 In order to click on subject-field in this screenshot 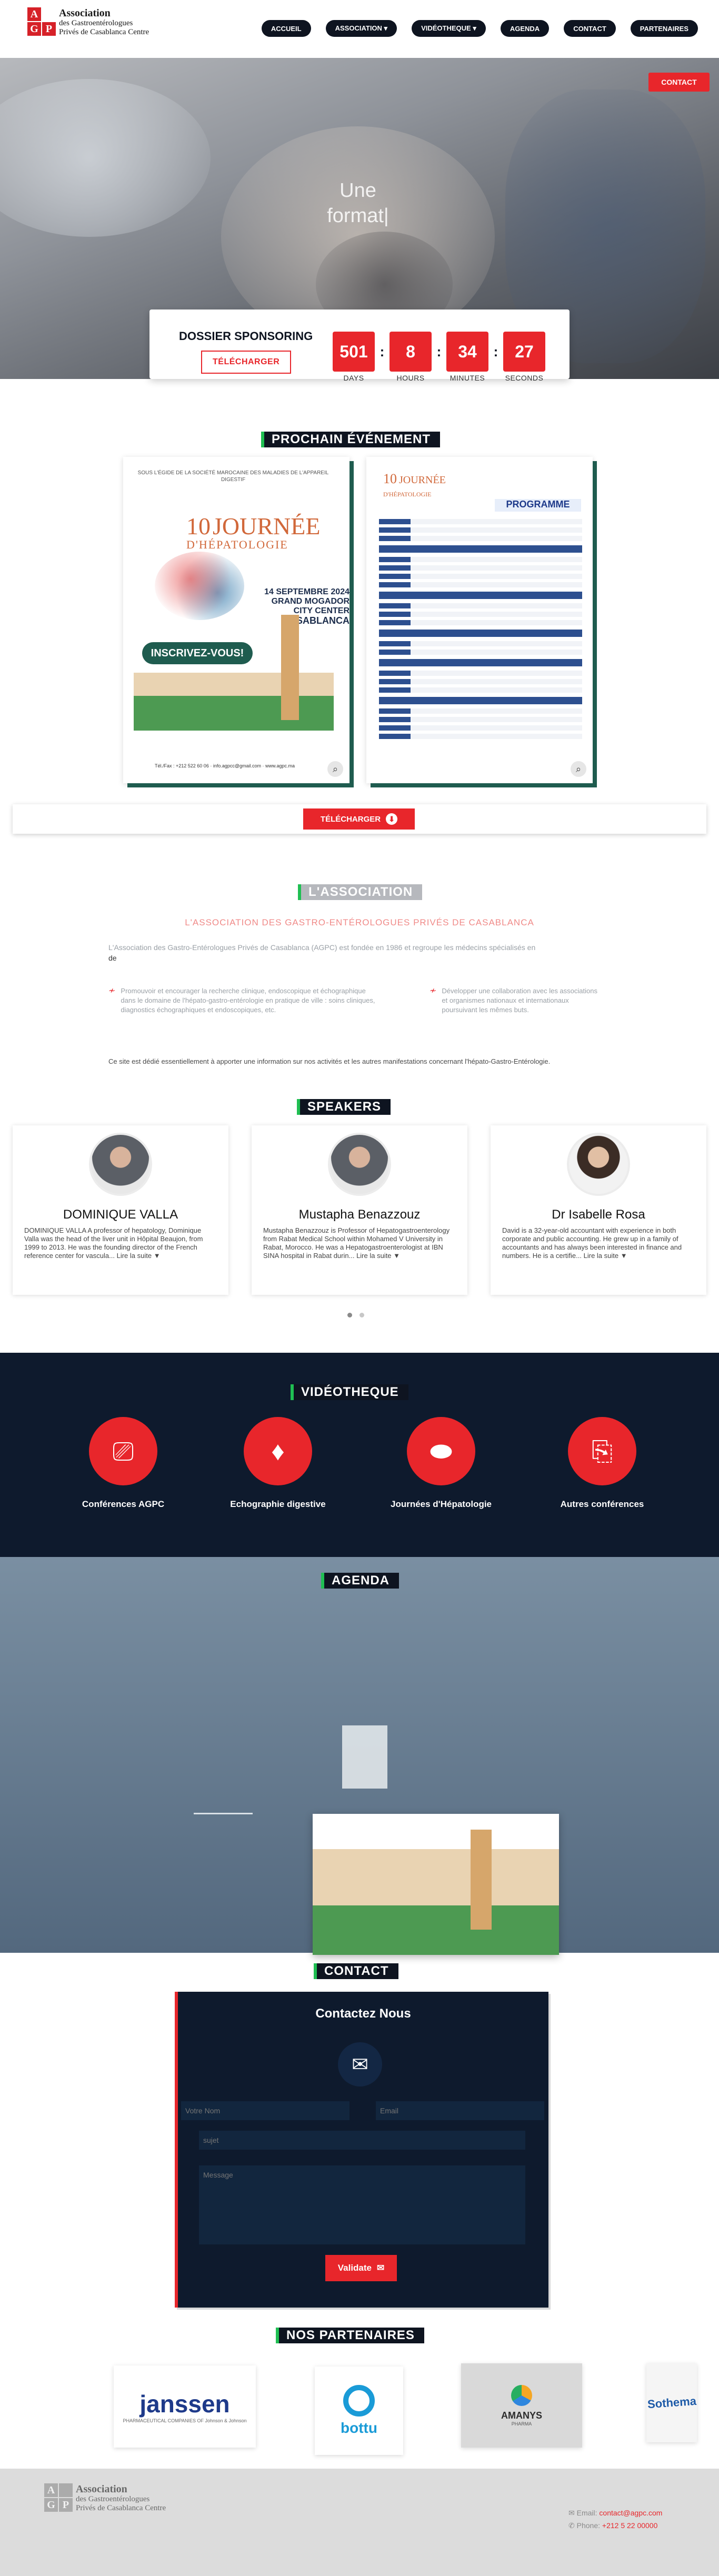, I will do `click(362, 2140)`.